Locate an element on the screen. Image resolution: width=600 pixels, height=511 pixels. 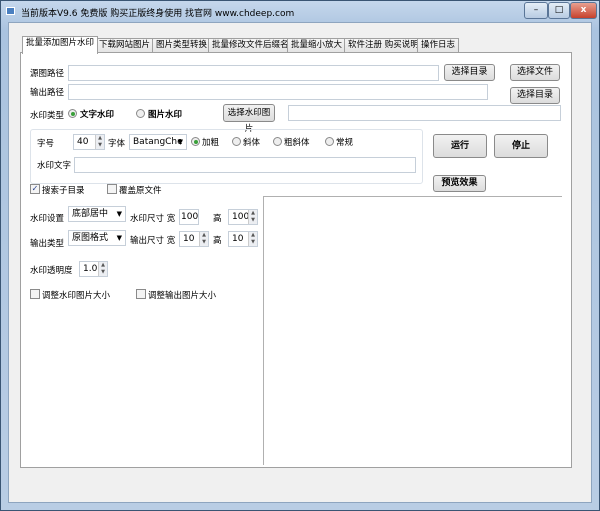
select-file-button: 选择文件 is located at coordinates (535, 72).